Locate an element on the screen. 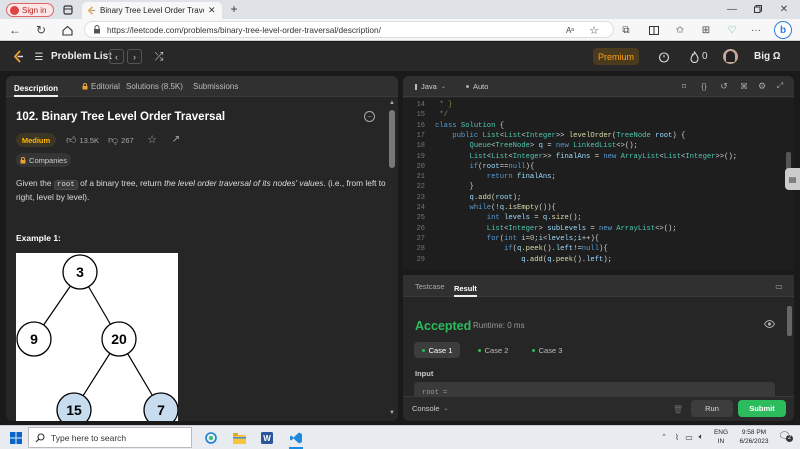 Image resolution: width=800 pixels, height=449 pixels. read-aloud-icon: Aa is located at coordinates (570, 30).